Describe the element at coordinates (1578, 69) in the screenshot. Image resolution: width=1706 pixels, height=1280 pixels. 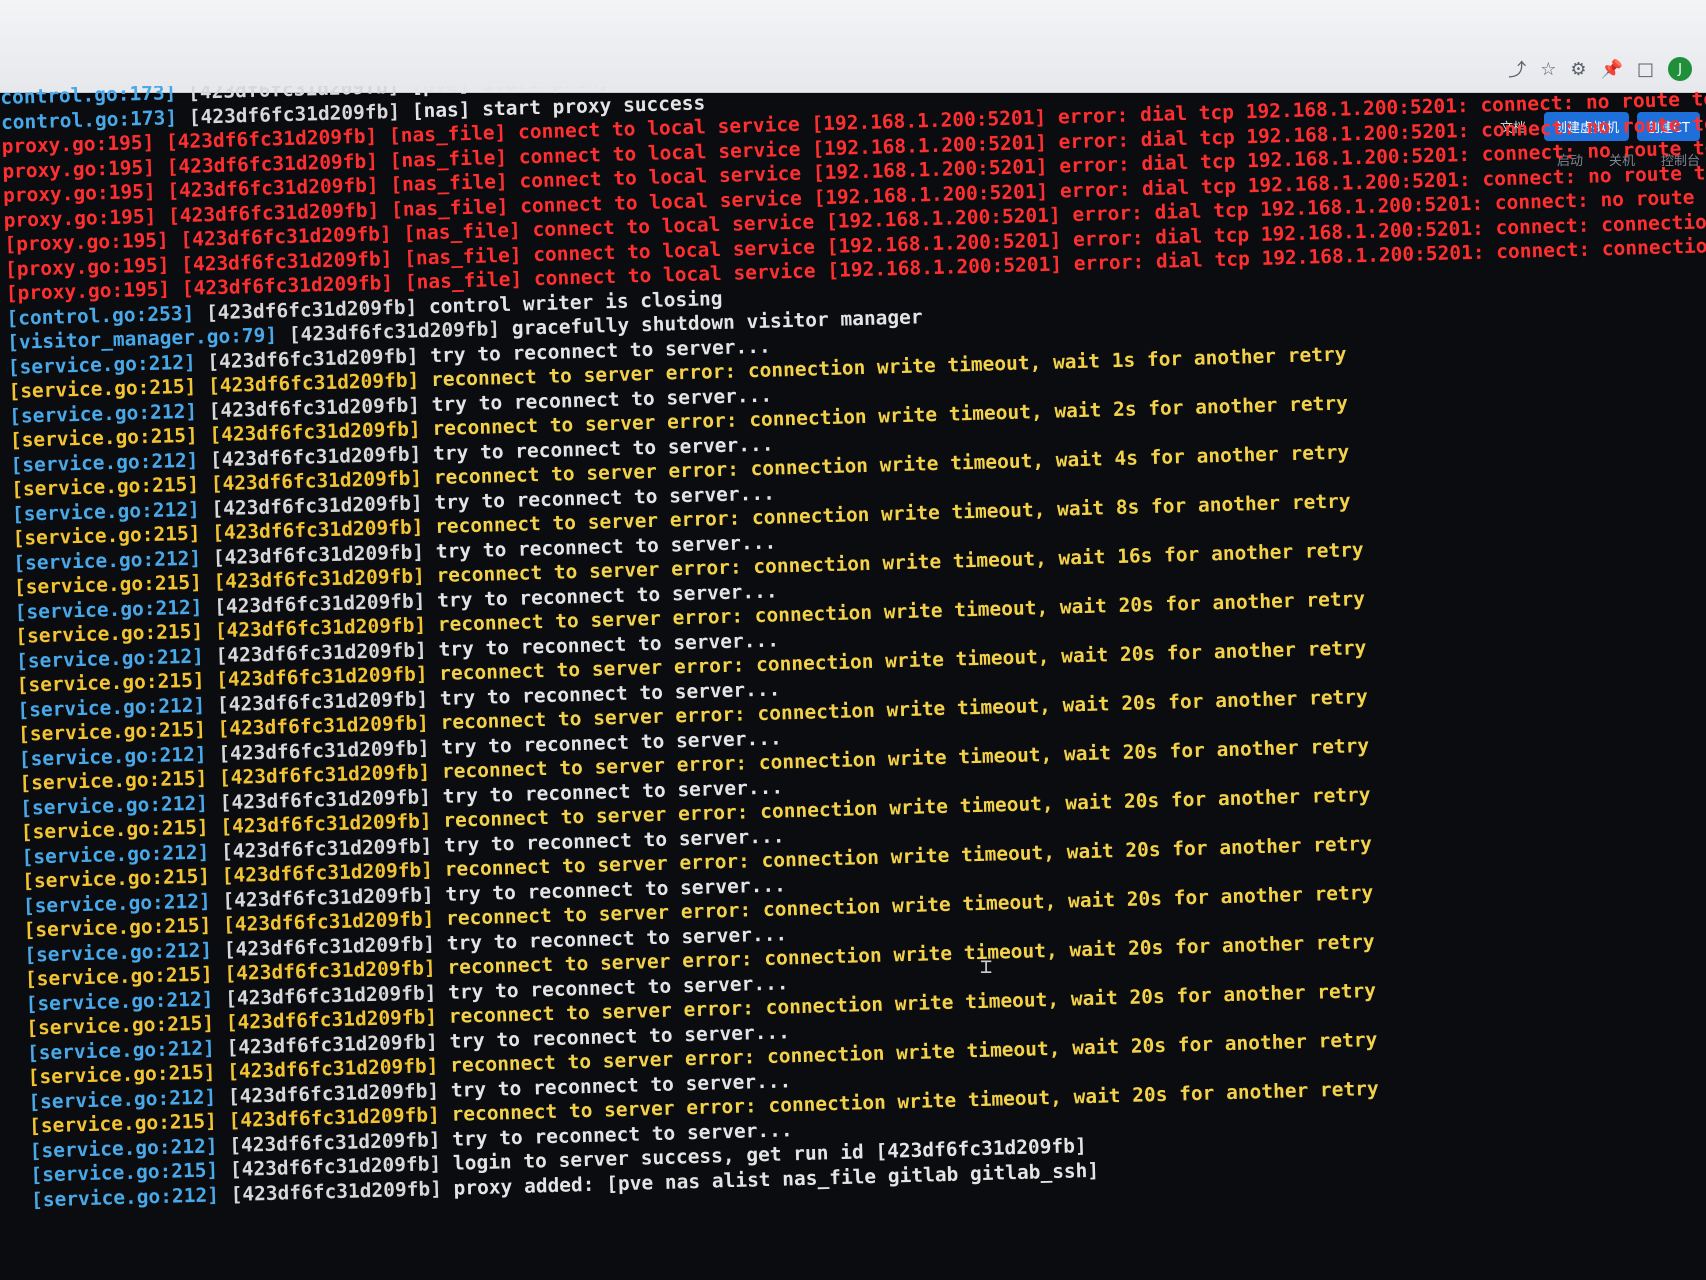
I see `extension-icon: ⚙` at that location.